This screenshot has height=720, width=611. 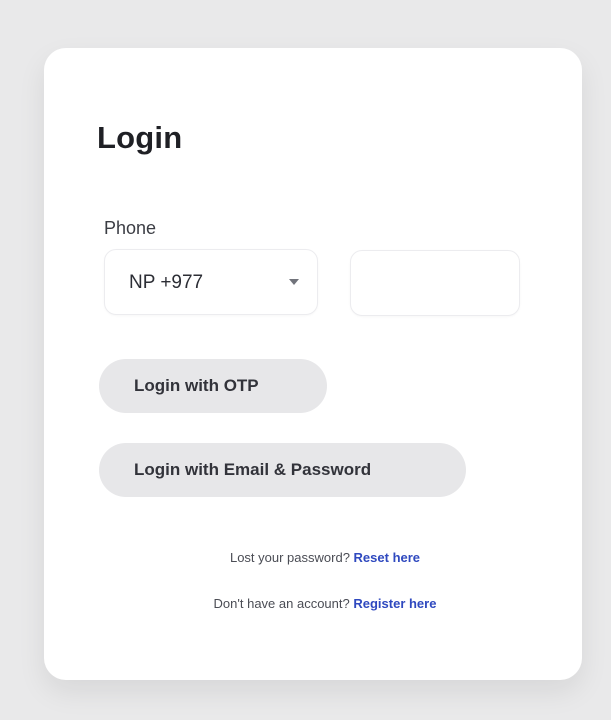 I want to click on country-code-select: NP +977, so click(x=211, y=282).